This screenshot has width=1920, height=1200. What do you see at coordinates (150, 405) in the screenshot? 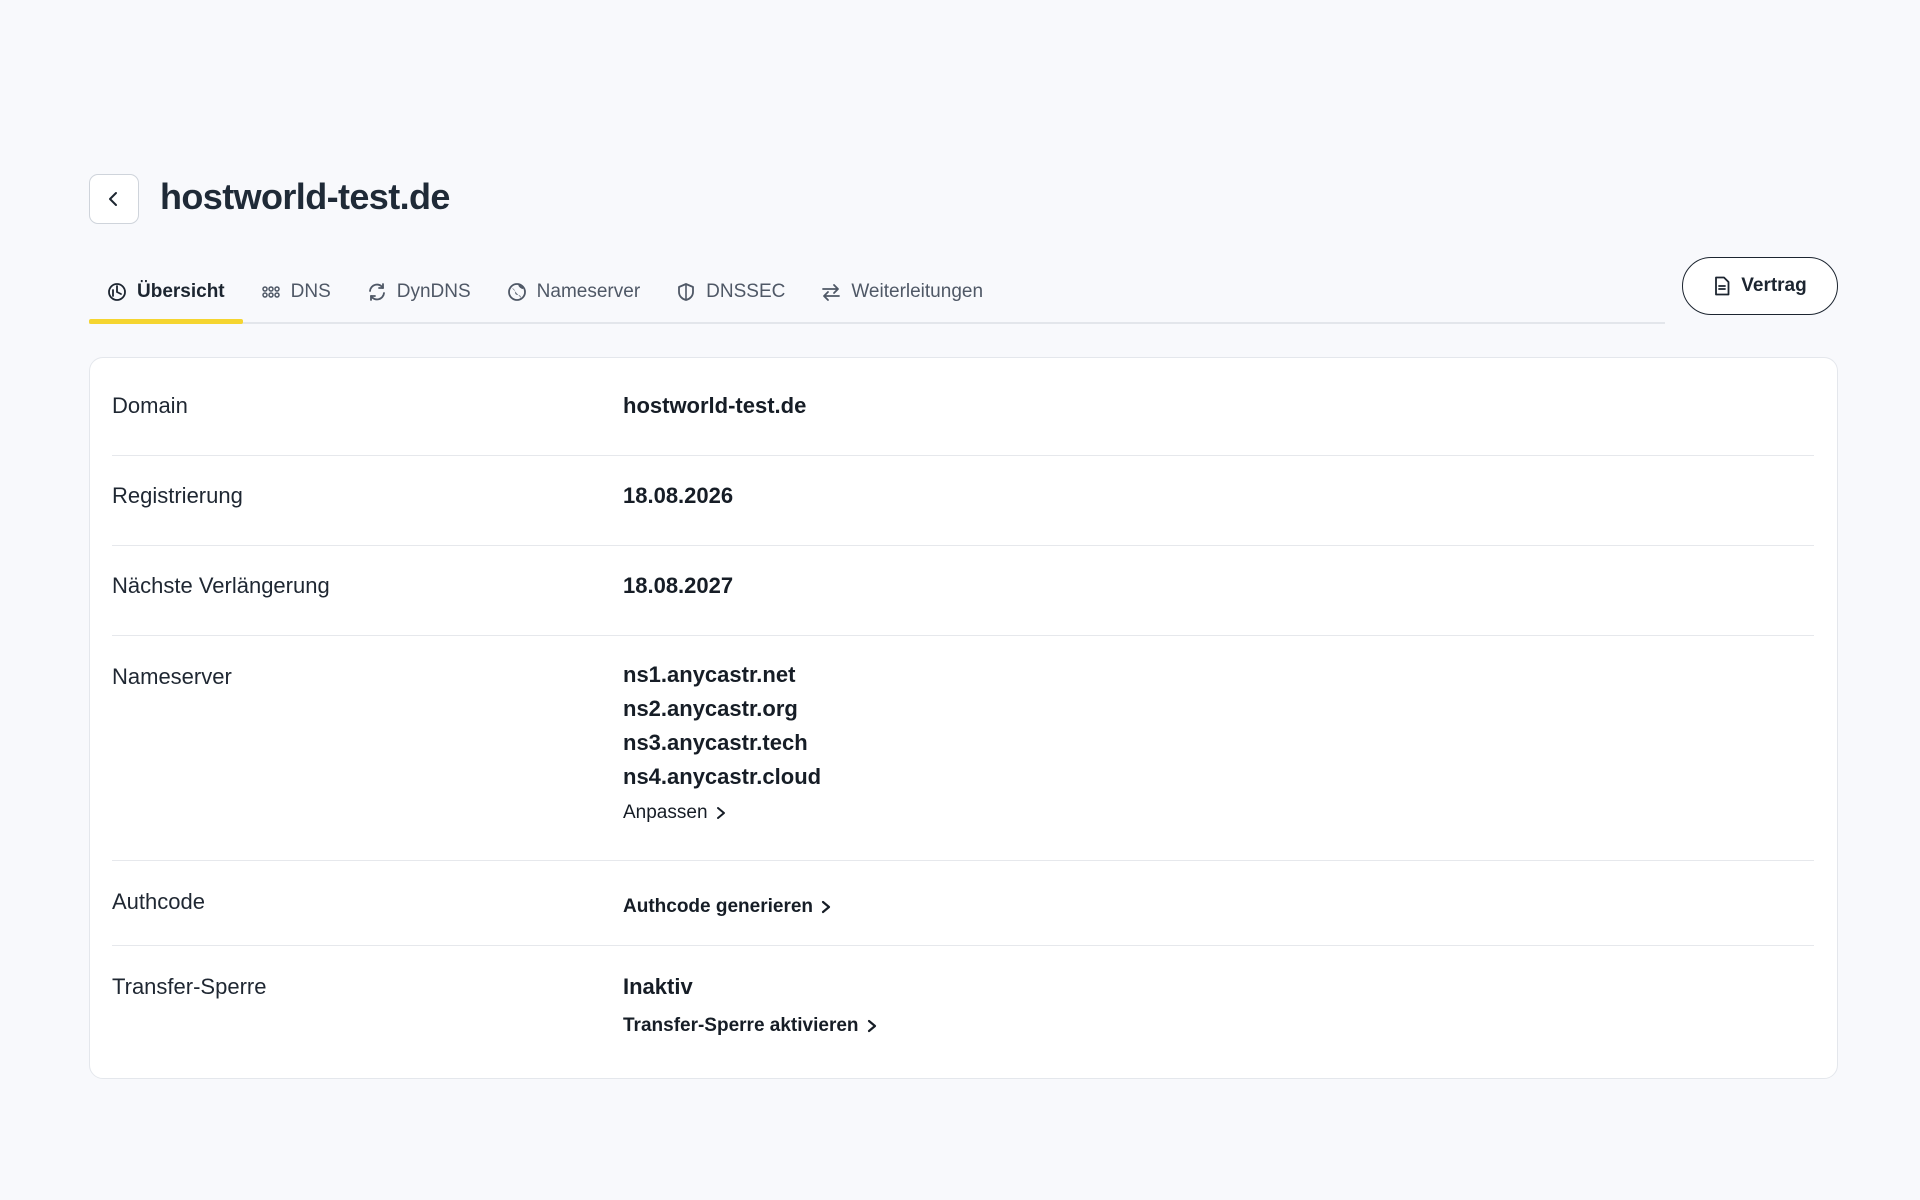
I see `detail-label: Domain` at bounding box center [150, 405].